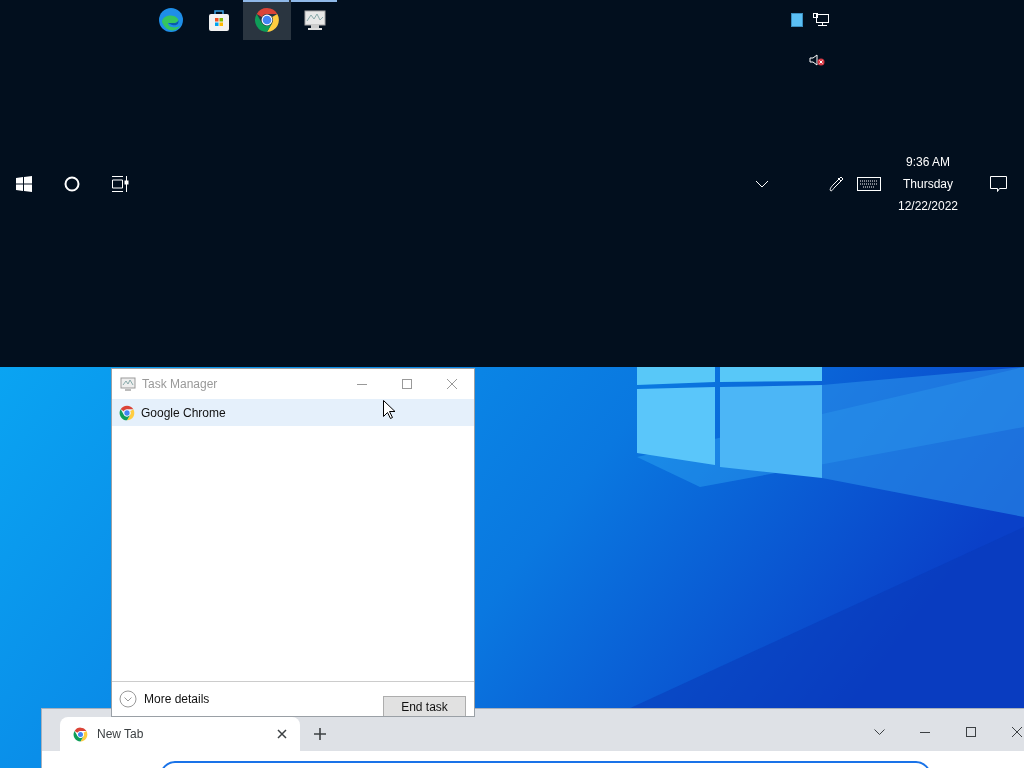  Describe the element at coordinates (183, 413) in the screenshot. I see `app-name: Google Chrome` at that location.